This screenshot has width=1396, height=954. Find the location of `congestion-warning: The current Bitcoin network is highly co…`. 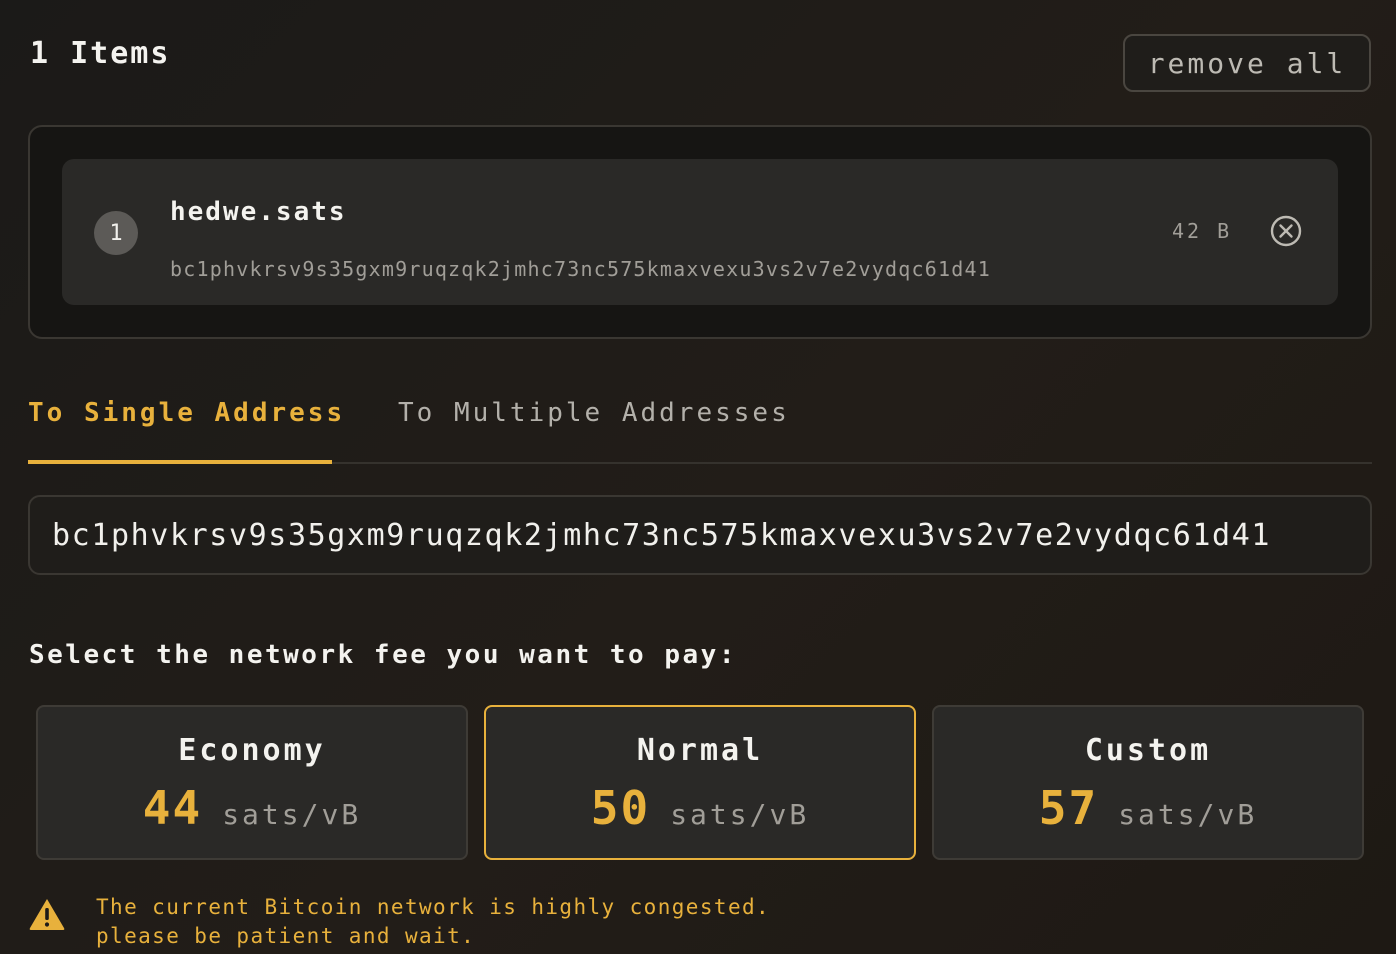

congestion-warning: The current Bitcoin network is highly co… is located at coordinates (399, 922).